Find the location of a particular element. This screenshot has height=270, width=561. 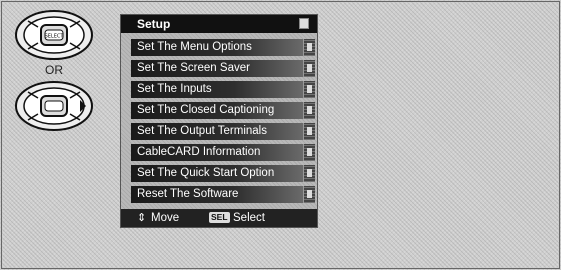

menu-item-output-terminals: Set The Output Terminals is located at coordinates (223, 131).